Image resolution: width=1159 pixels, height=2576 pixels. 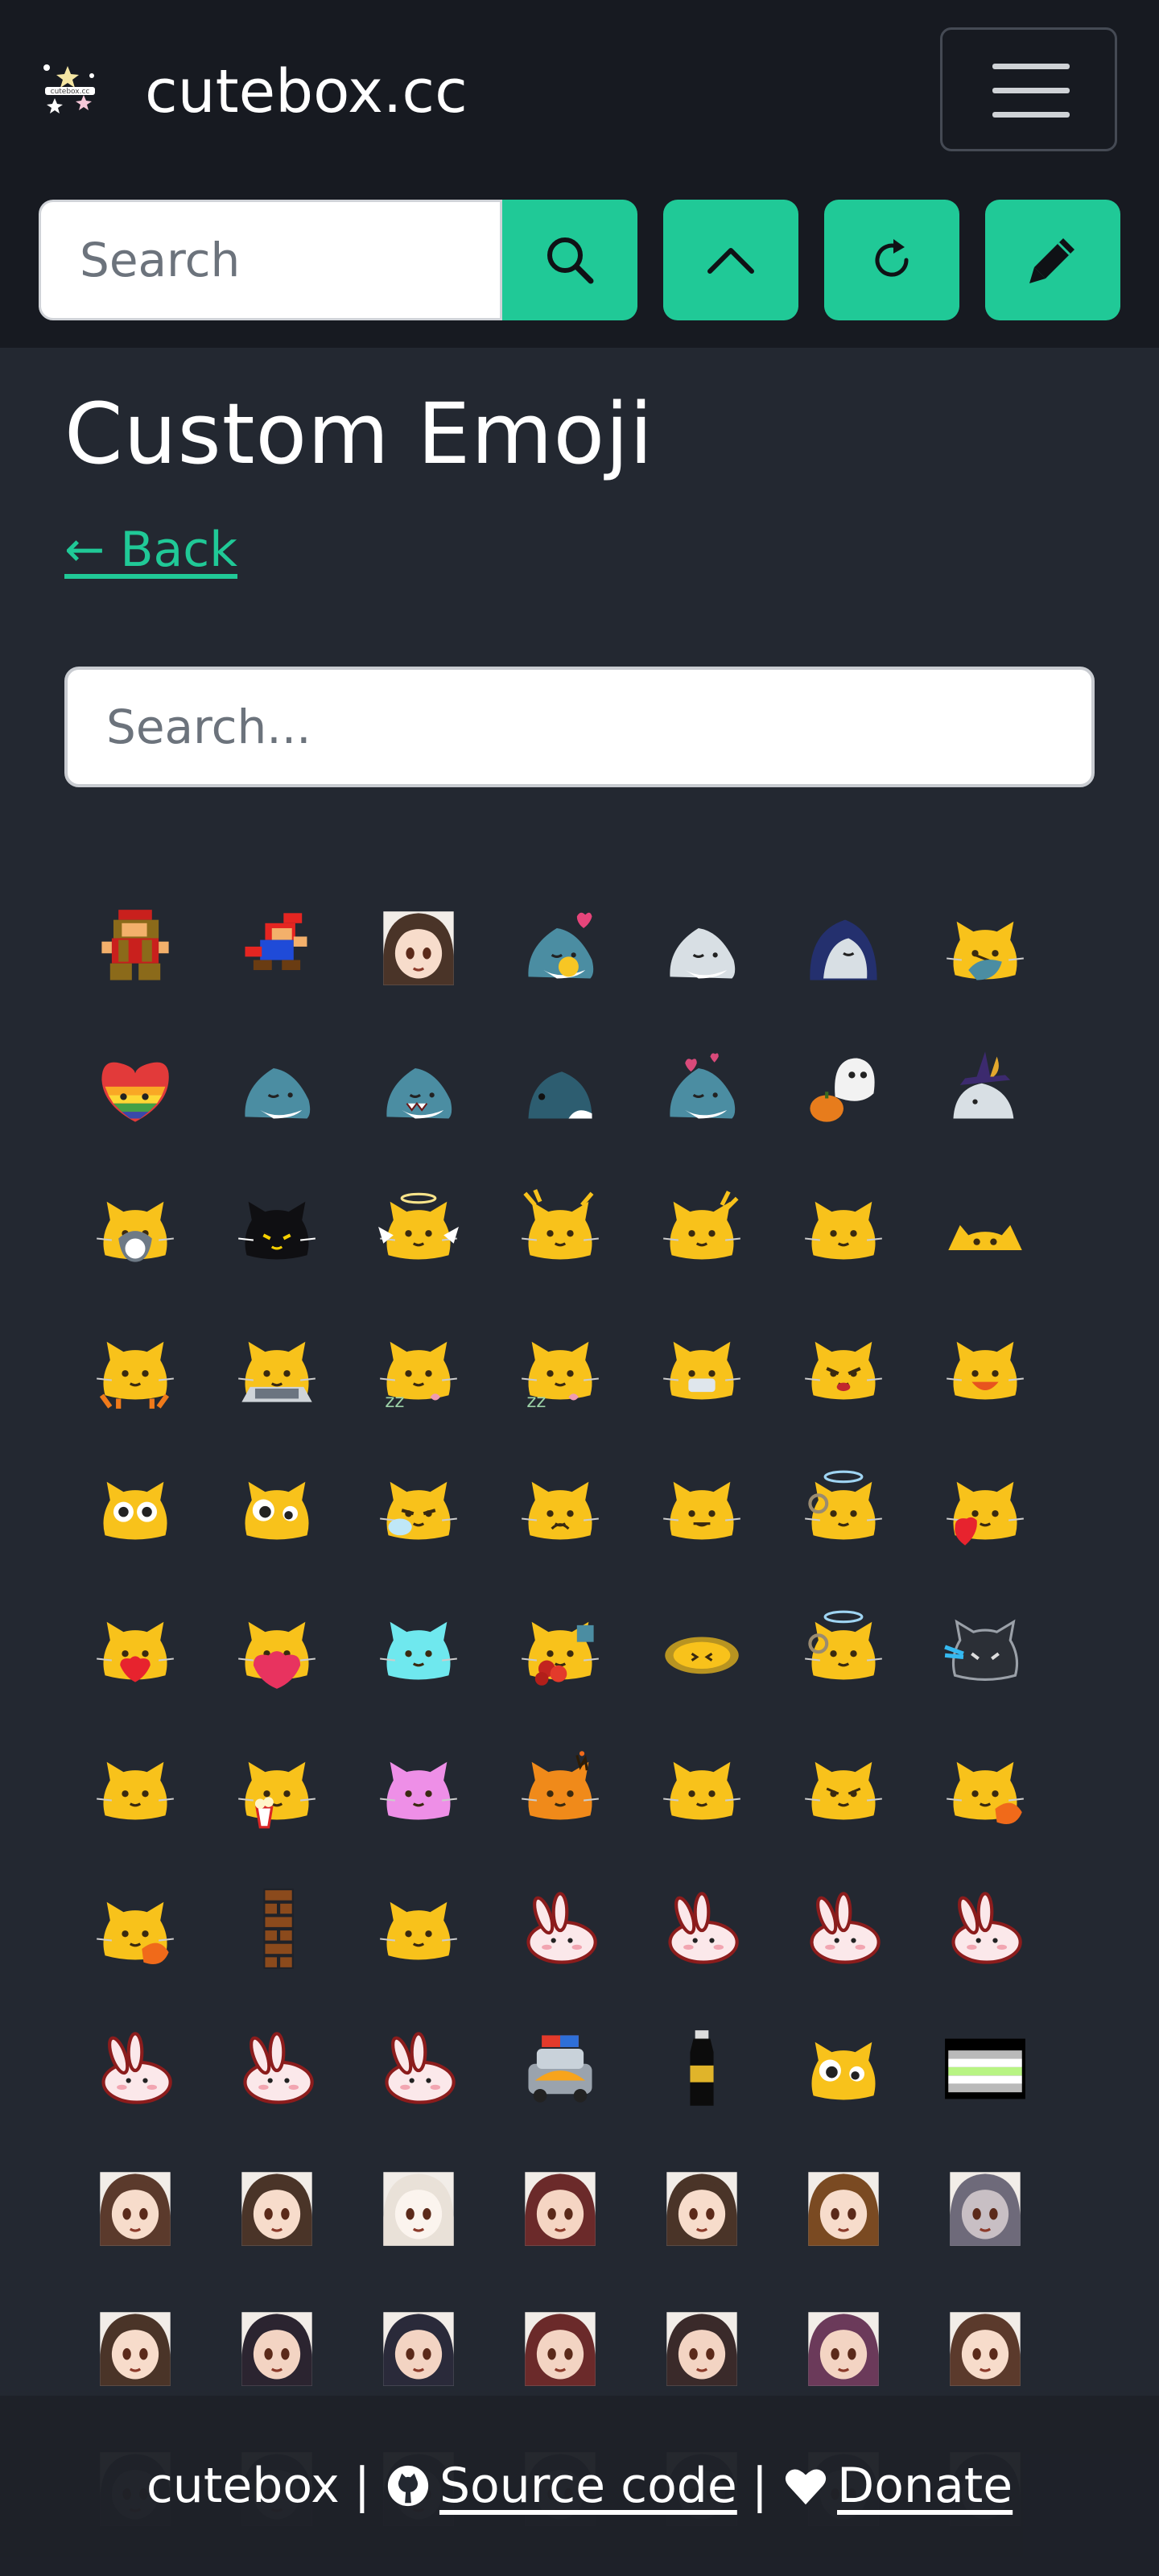 I want to click on emoji-bunny-blob-cry, so click(x=702, y=1929).